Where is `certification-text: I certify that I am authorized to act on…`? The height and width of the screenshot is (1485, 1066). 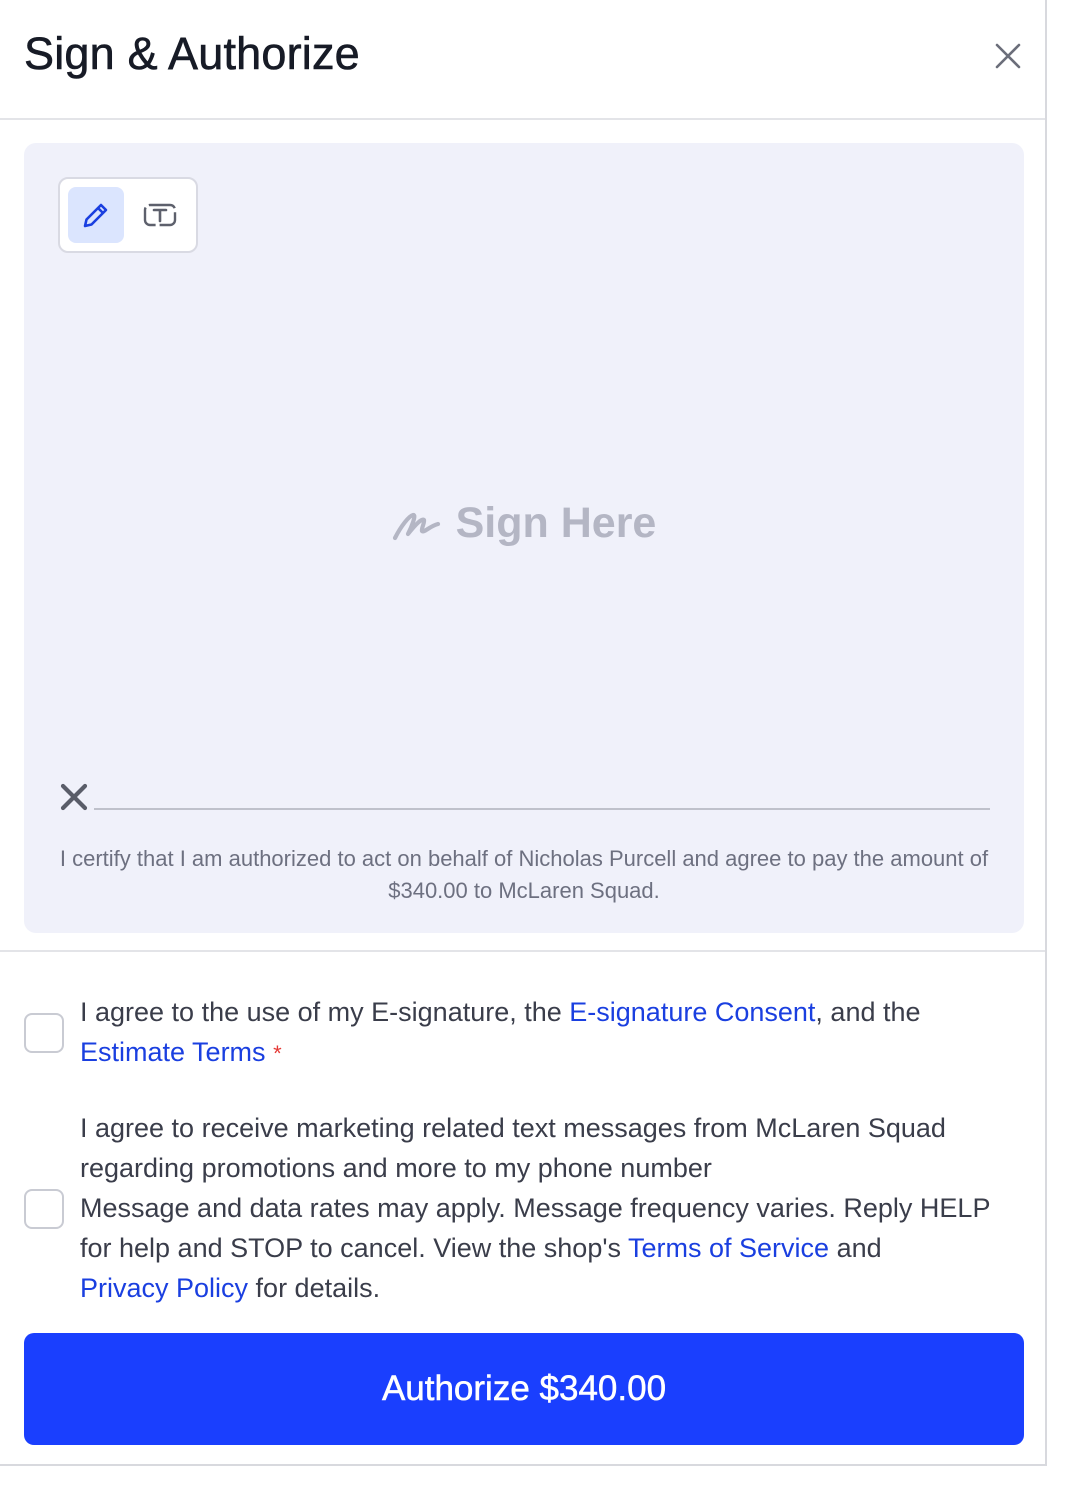 certification-text: I certify that I am authorized to act on… is located at coordinates (524, 874).